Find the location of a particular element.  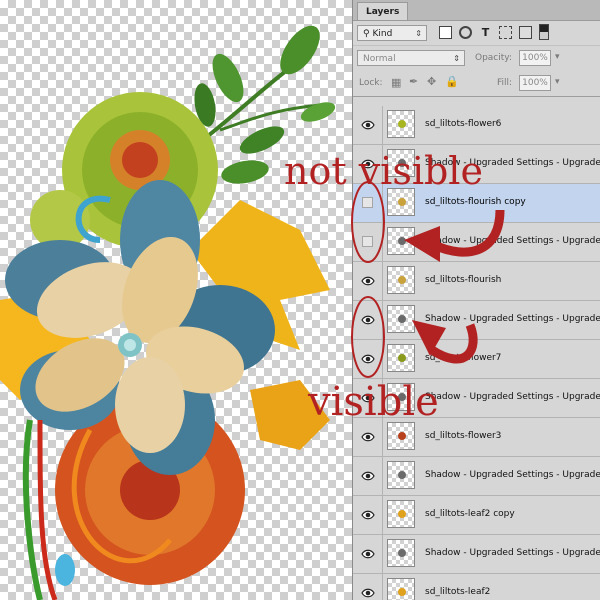

not-visible-annotation: not visible is located at coordinates (383, 171).